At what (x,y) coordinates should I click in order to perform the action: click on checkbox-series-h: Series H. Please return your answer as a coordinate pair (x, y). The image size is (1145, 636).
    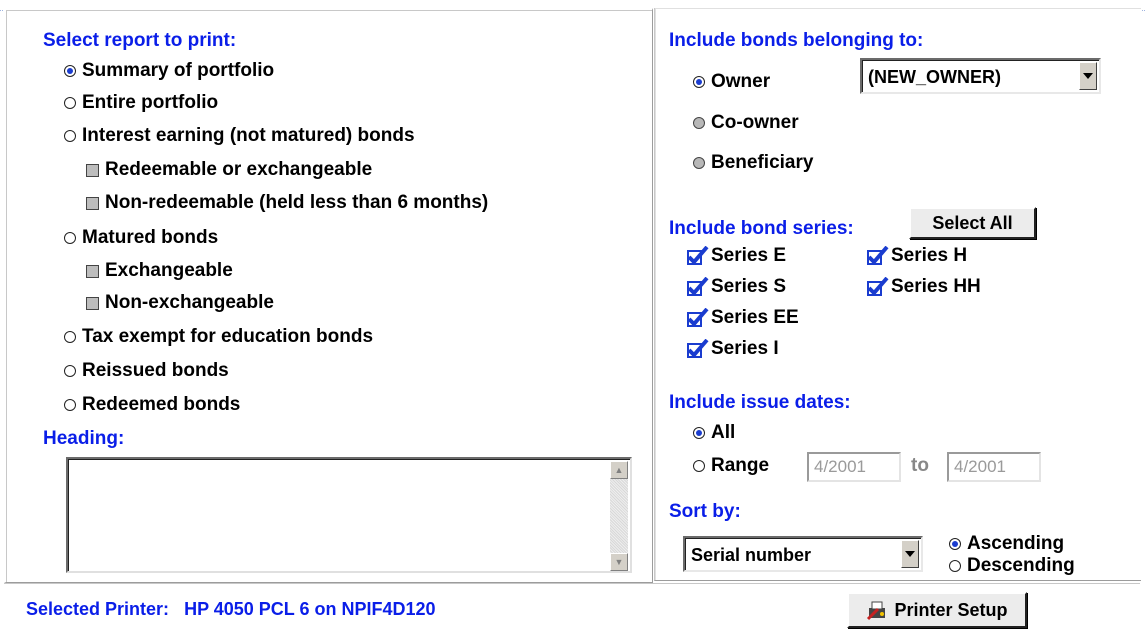
    Looking at the image, I should click on (917, 256).